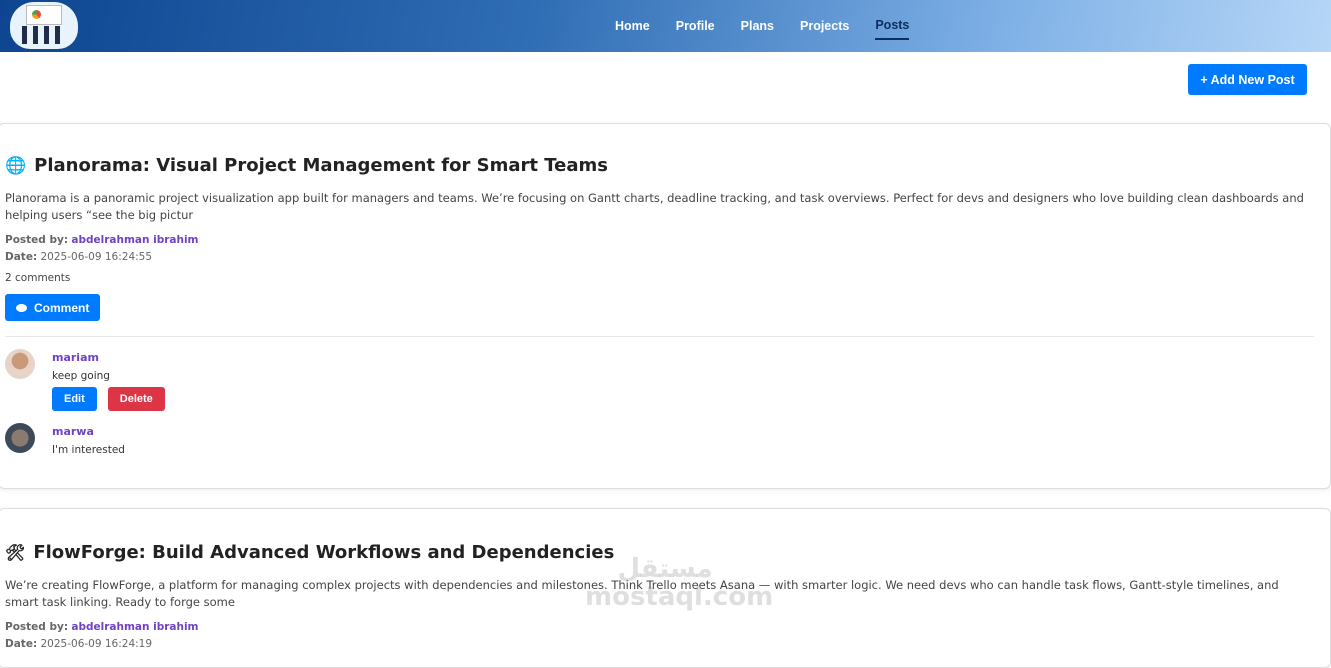  What do you see at coordinates (632, 26) in the screenshot?
I see `nav-home: Home` at bounding box center [632, 26].